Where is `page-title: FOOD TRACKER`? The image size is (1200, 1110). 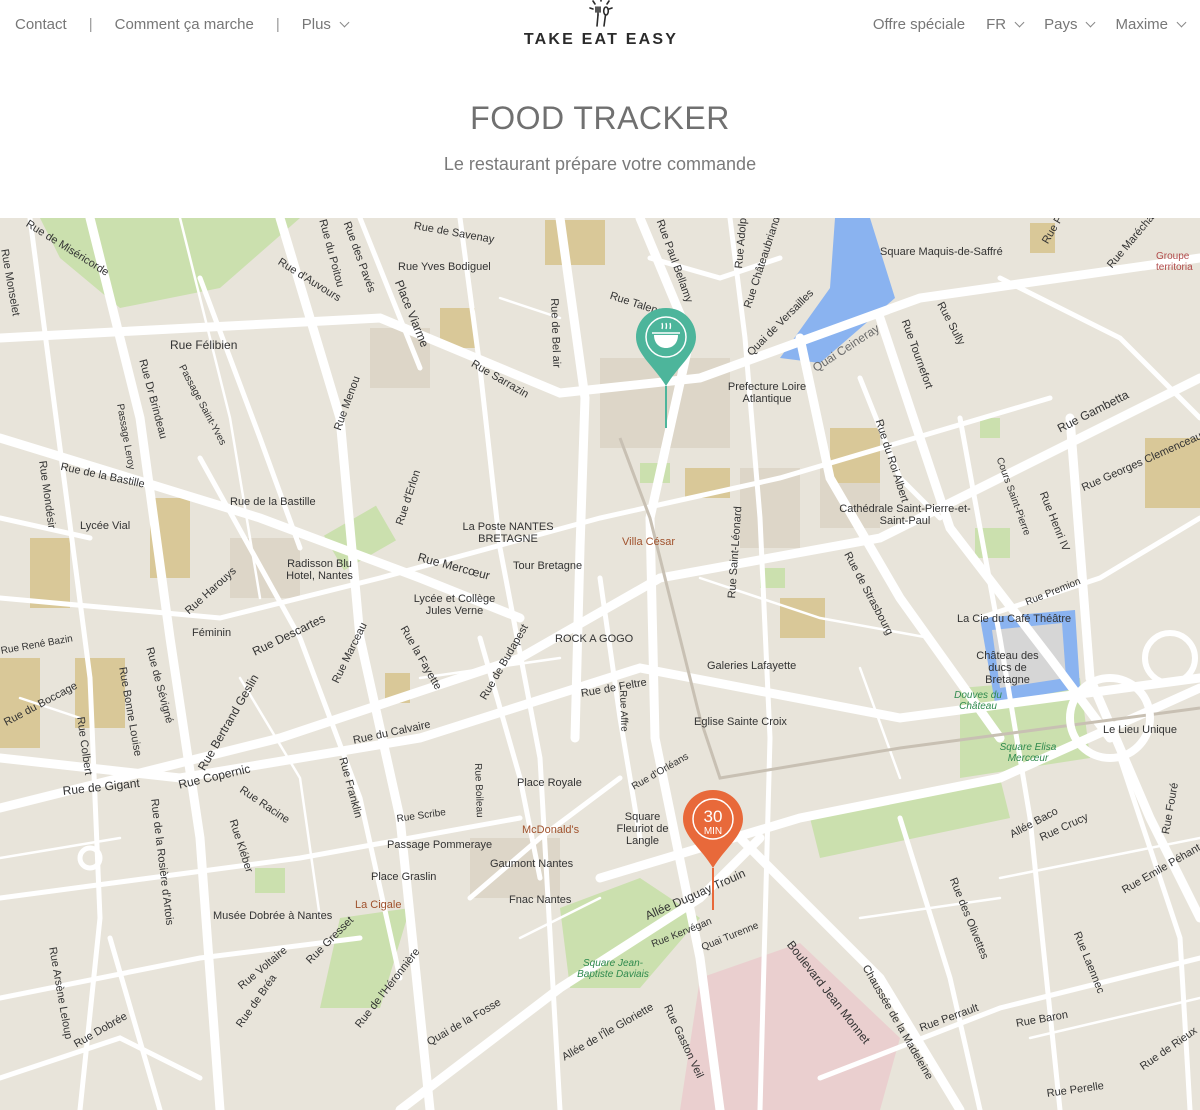
page-title: FOOD TRACKER is located at coordinates (600, 118).